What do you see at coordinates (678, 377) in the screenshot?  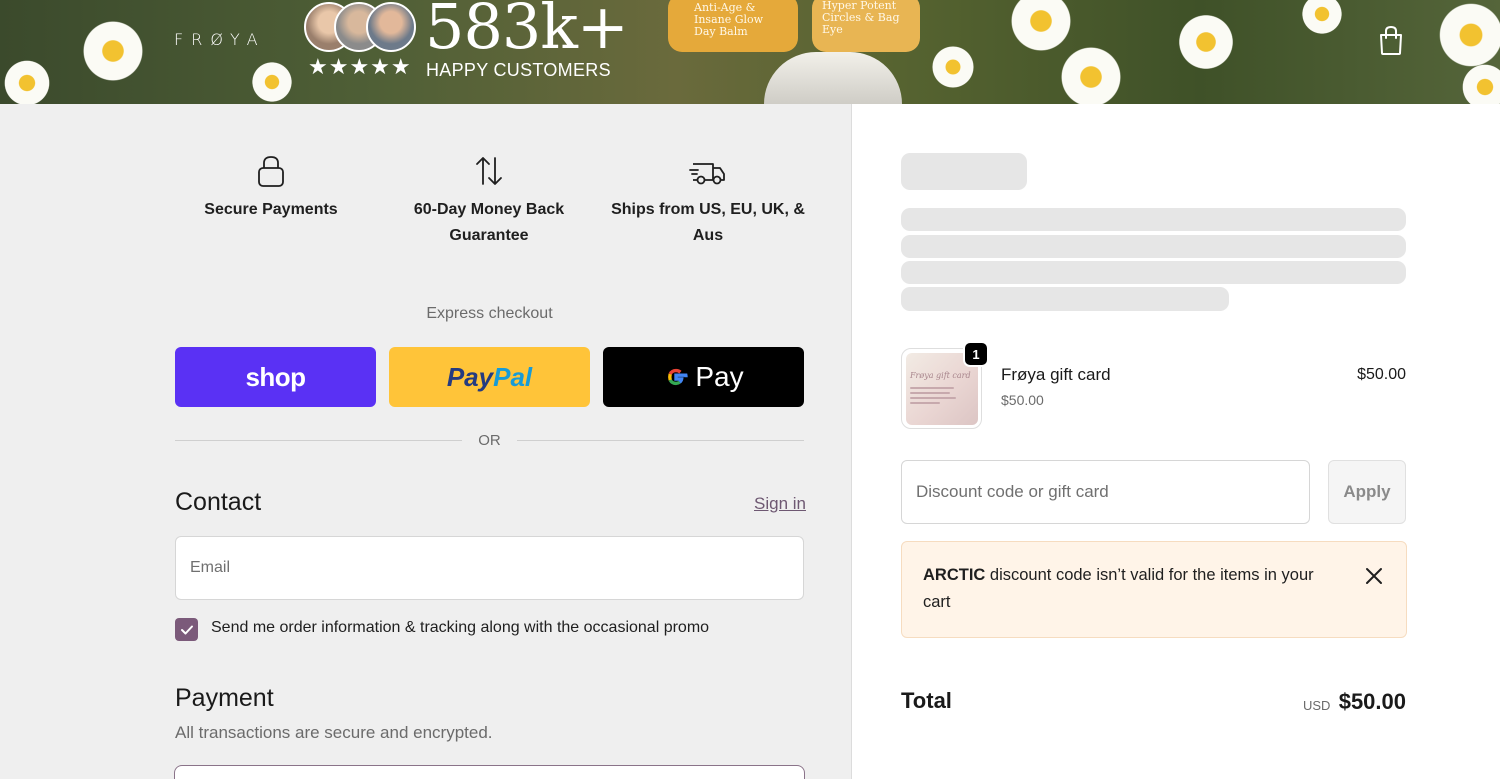 I see `google-g-icon` at bounding box center [678, 377].